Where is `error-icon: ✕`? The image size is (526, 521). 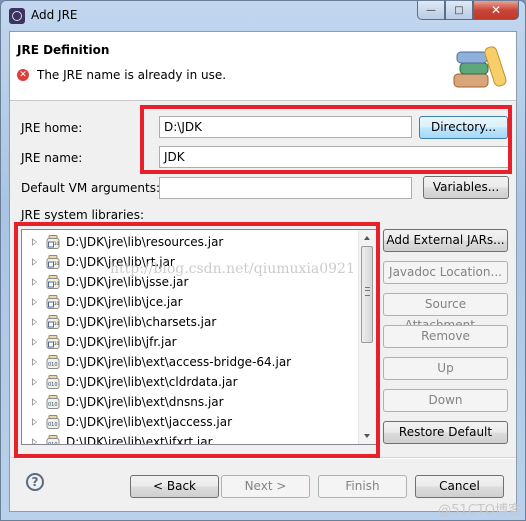
error-icon: ✕ is located at coordinates (23, 75).